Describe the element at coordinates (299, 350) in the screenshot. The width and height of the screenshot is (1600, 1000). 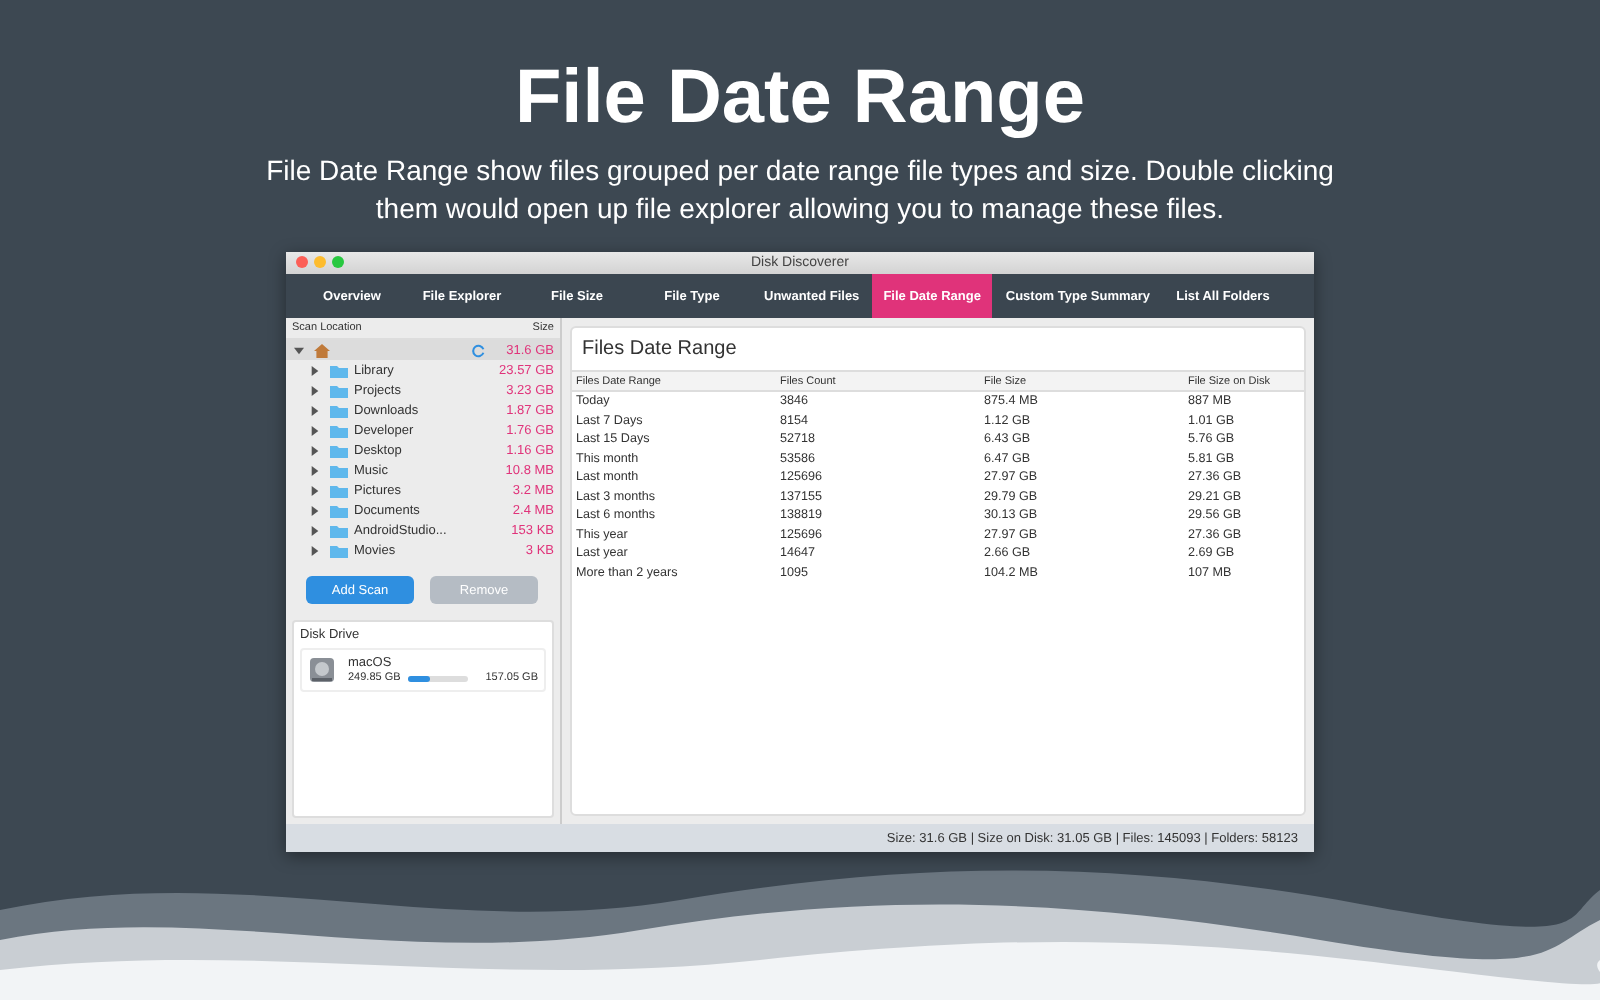
I see `disclosure-triangle-icon` at that location.